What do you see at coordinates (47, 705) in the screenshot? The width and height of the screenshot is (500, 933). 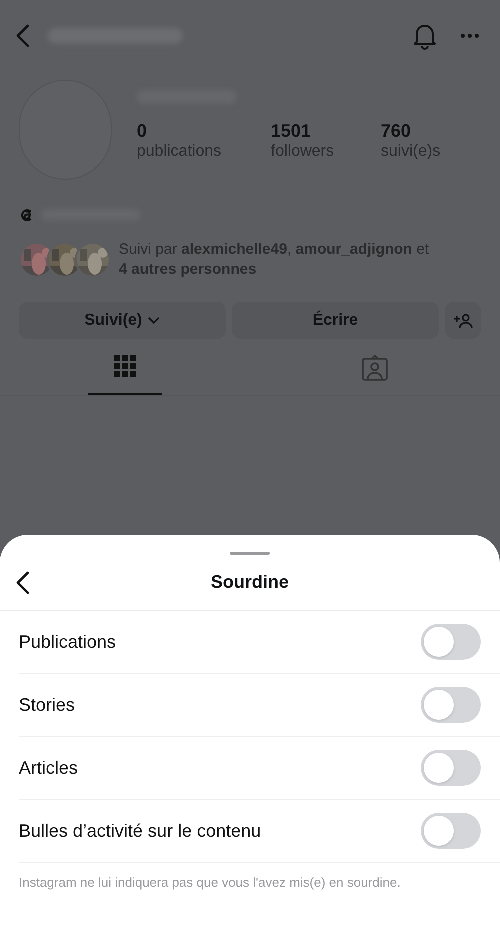 I see `option-label: Stories` at bounding box center [47, 705].